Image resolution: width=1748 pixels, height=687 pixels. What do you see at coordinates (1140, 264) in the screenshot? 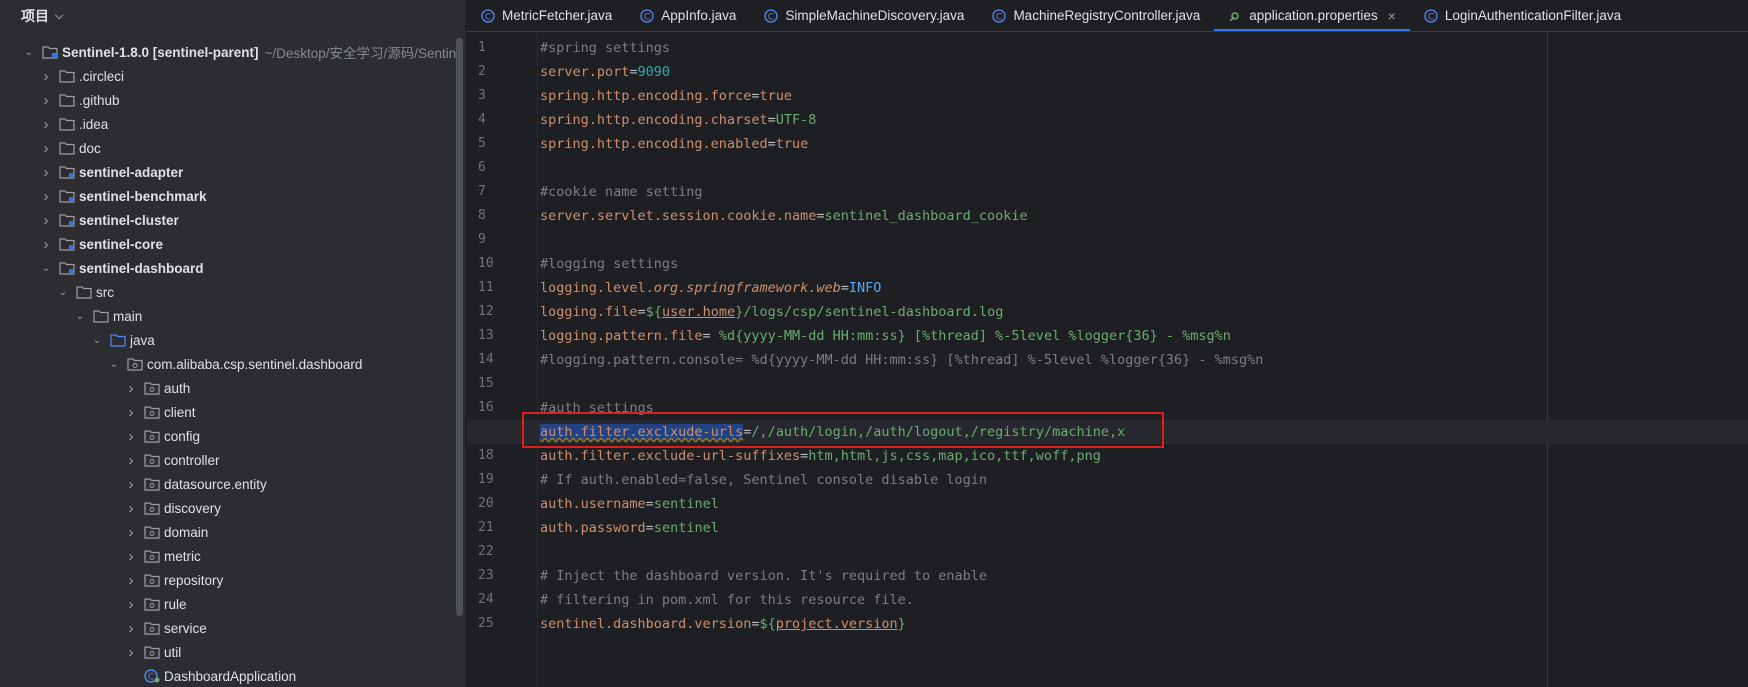
I see `code-line: #logging settings` at bounding box center [1140, 264].